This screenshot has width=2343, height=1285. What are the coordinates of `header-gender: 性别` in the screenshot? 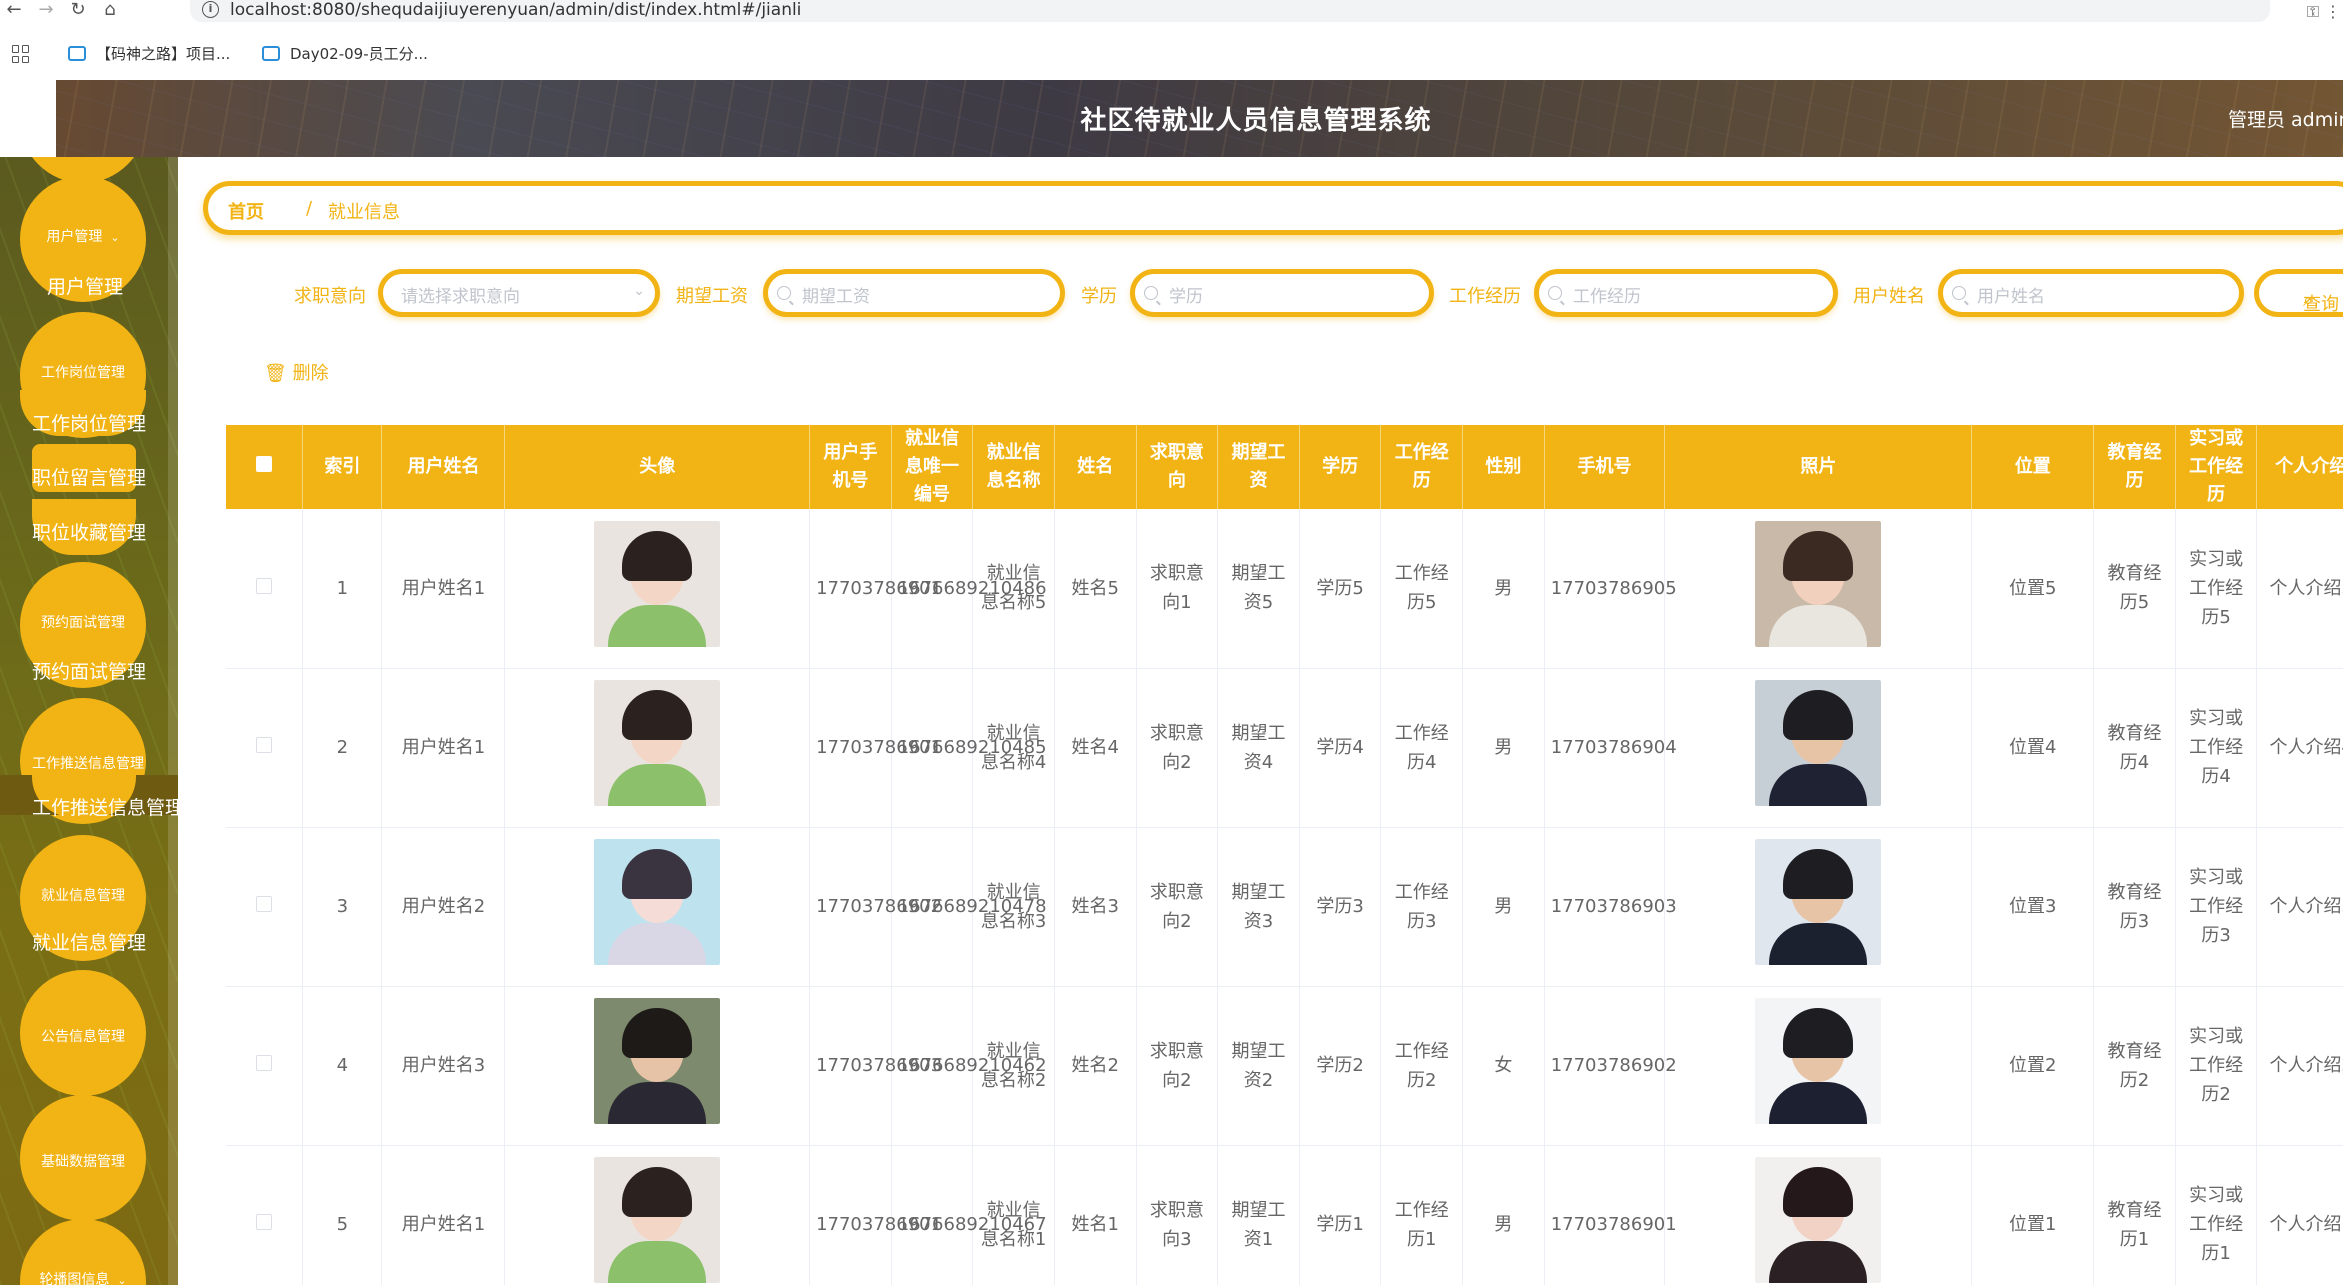 It's located at (1503, 467).